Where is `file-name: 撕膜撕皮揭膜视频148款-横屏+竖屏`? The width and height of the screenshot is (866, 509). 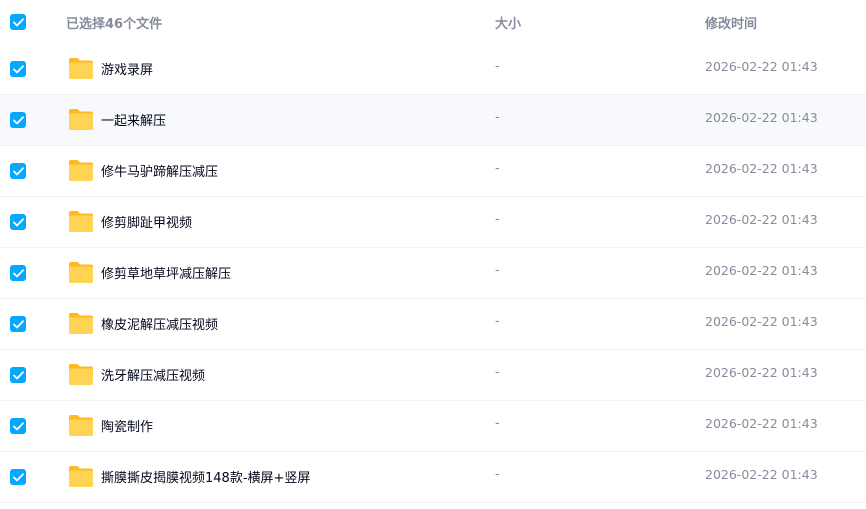 file-name: 撕膜撕皮揭膜视频148款-横屏+竖屏 is located at coordinates (205, 476).